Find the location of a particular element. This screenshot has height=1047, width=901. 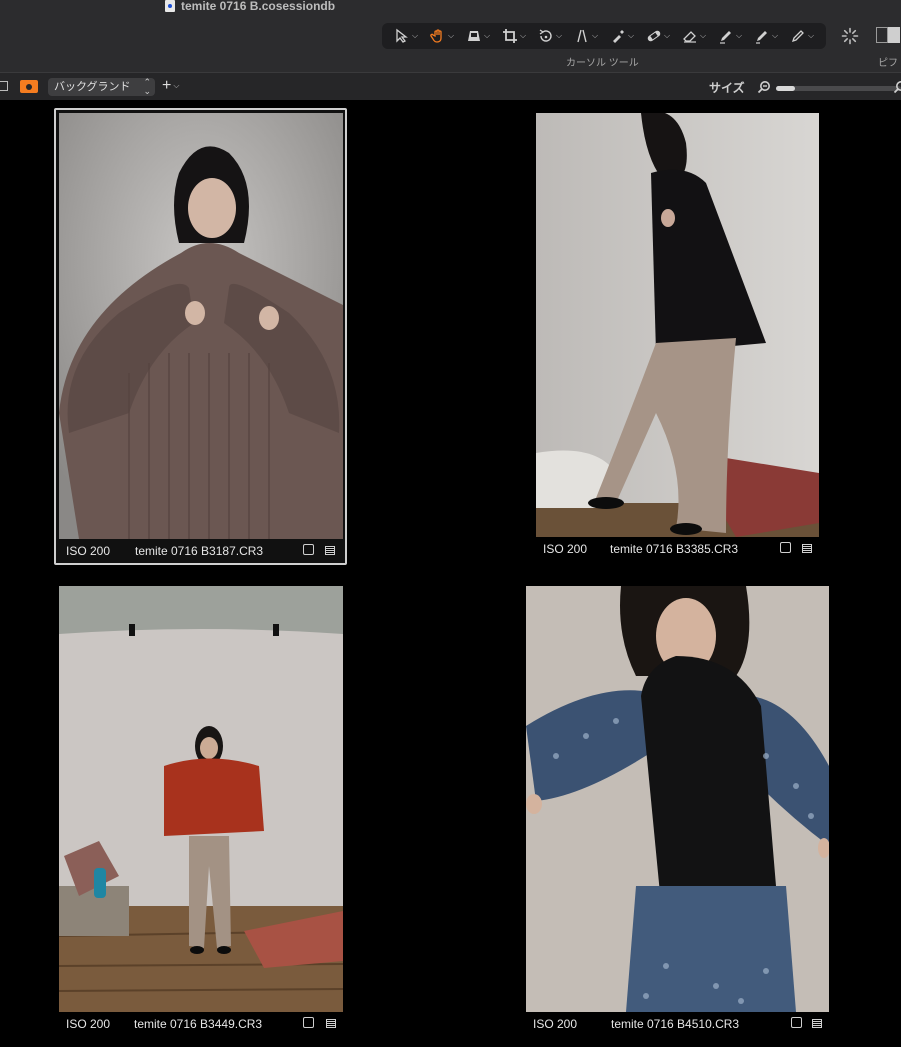

background-select-value: バックグランド is located at coordinates (92, 87).